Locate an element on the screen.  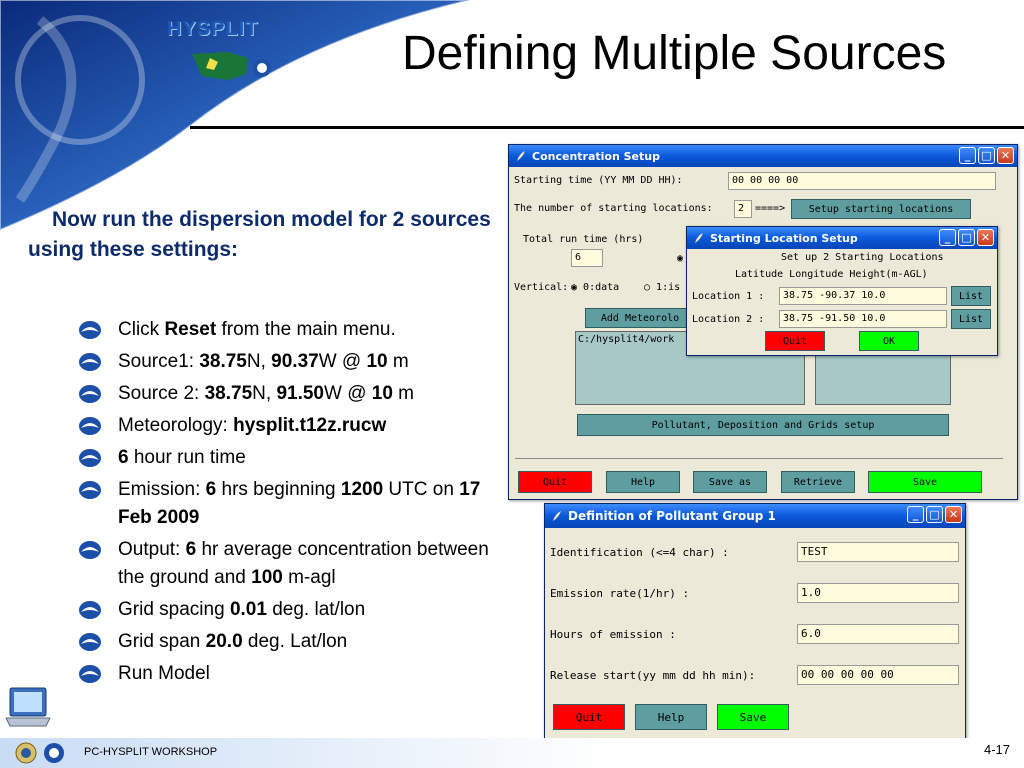
starting-time-label: Starting time (YY MM DD HH): is located at coordinates (598, 180).